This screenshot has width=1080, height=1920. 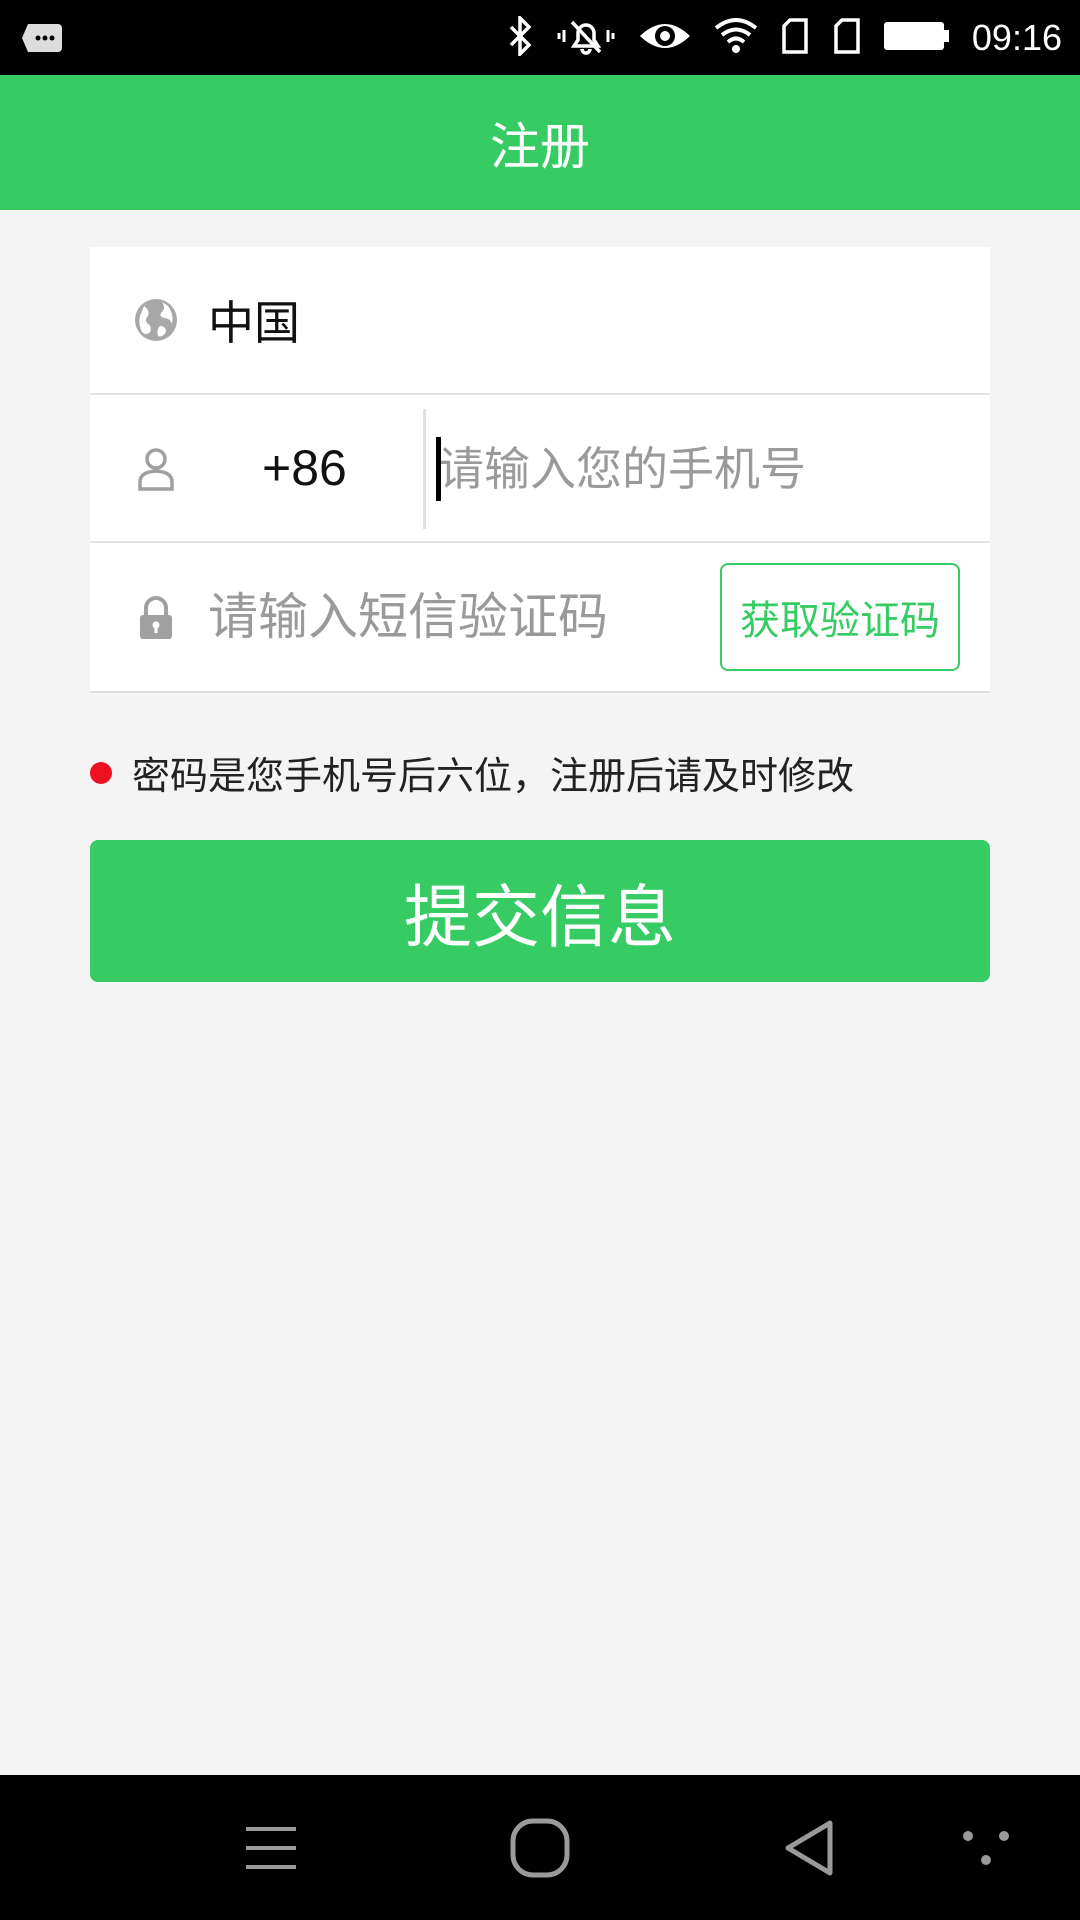 I want to click on eye-icon, so click(x=665, y=38).